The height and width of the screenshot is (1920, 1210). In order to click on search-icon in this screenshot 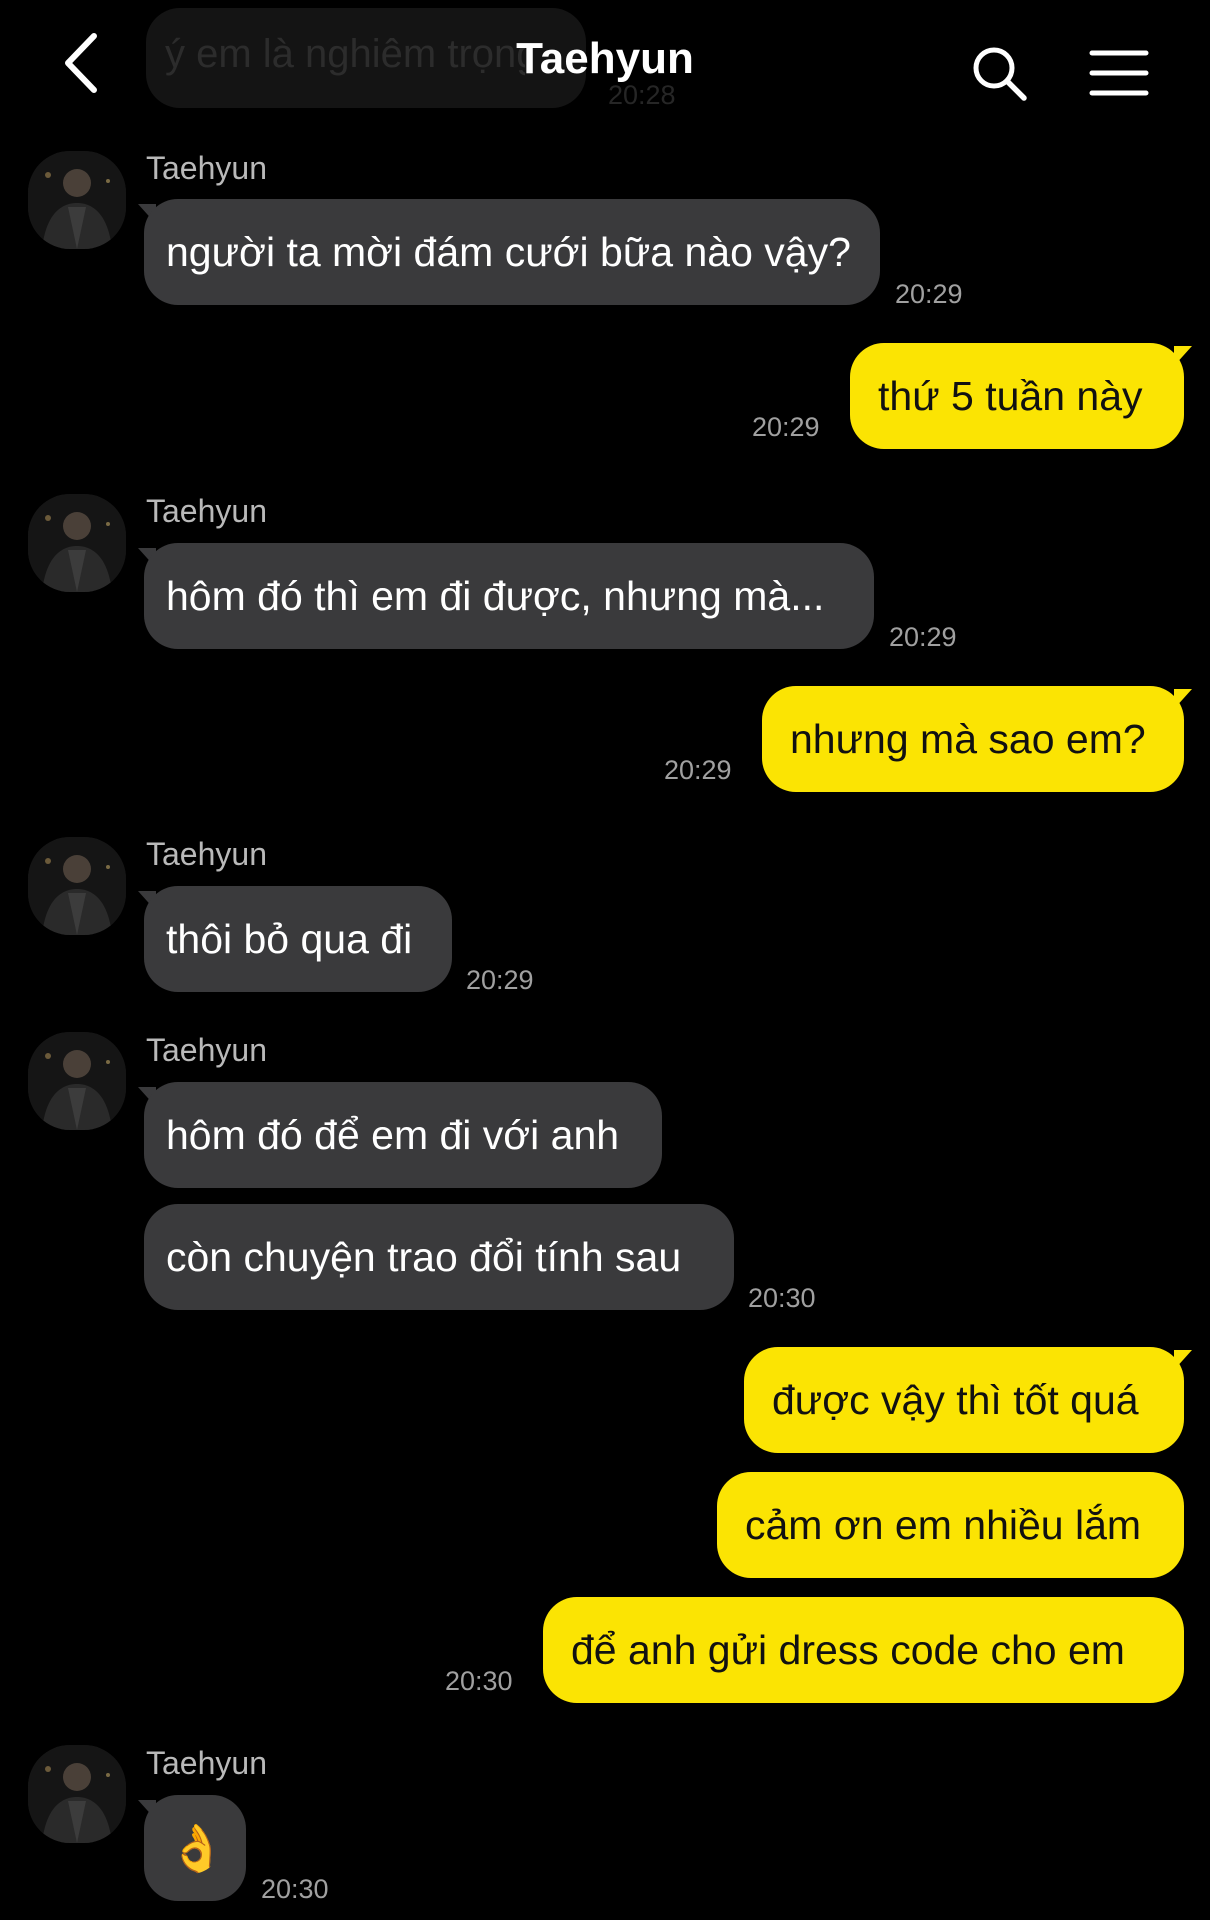, I will do `click(1000, 74)`.